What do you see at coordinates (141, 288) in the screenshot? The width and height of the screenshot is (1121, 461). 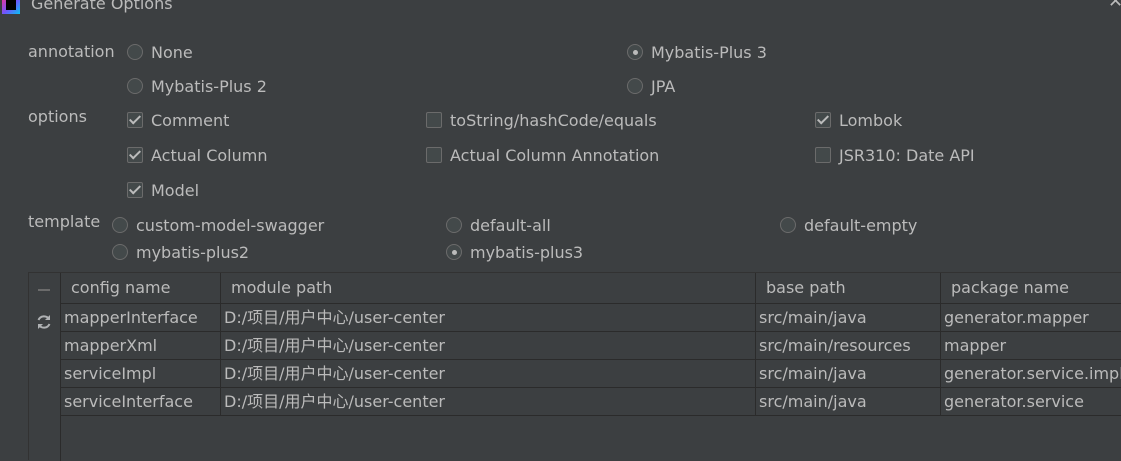 I see `column-header-config-name: config name` at bounding box center [141, 288].